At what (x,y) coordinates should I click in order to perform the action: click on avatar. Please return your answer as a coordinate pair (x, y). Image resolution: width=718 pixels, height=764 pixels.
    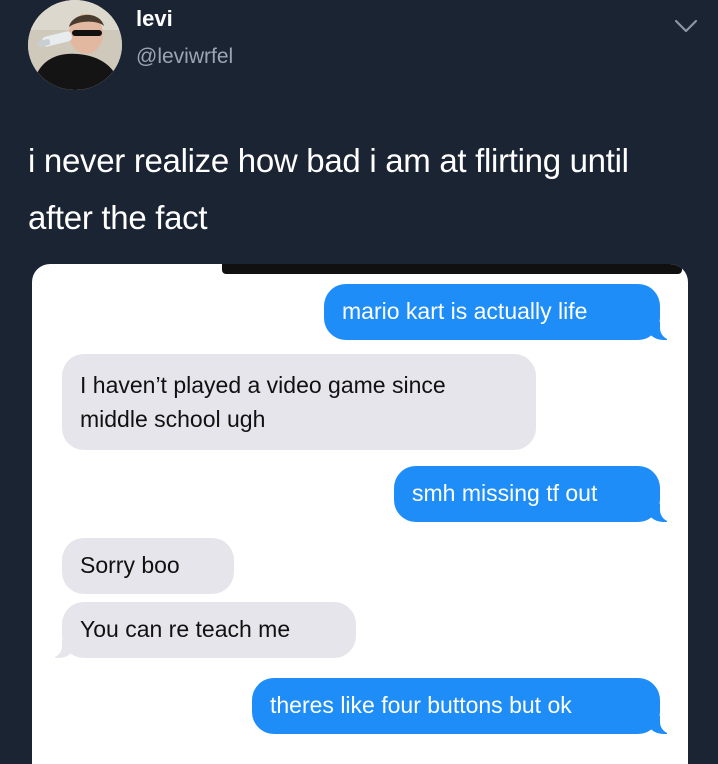
    Looking at the image, I should click on (75, 45).